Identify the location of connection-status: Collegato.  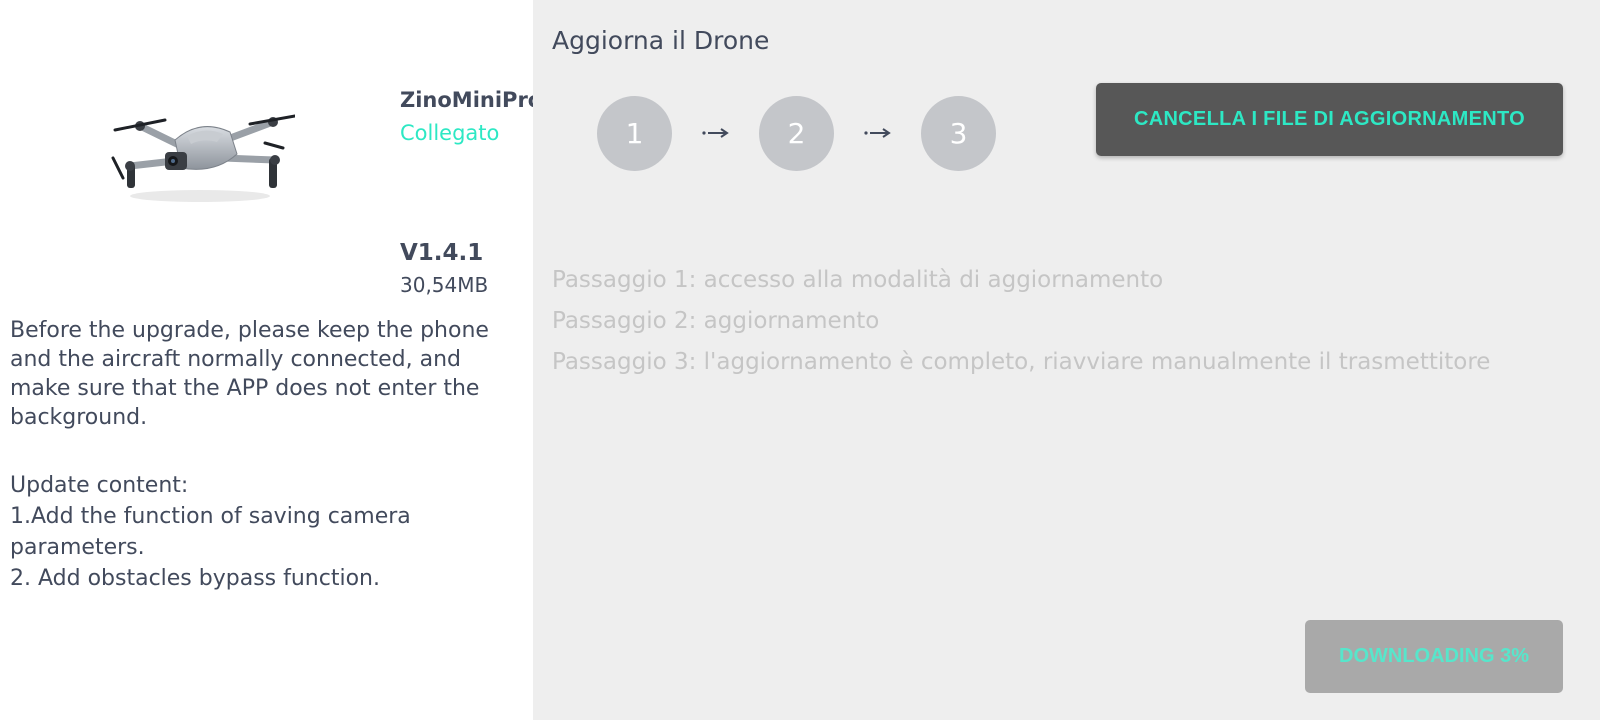
(450, 133).